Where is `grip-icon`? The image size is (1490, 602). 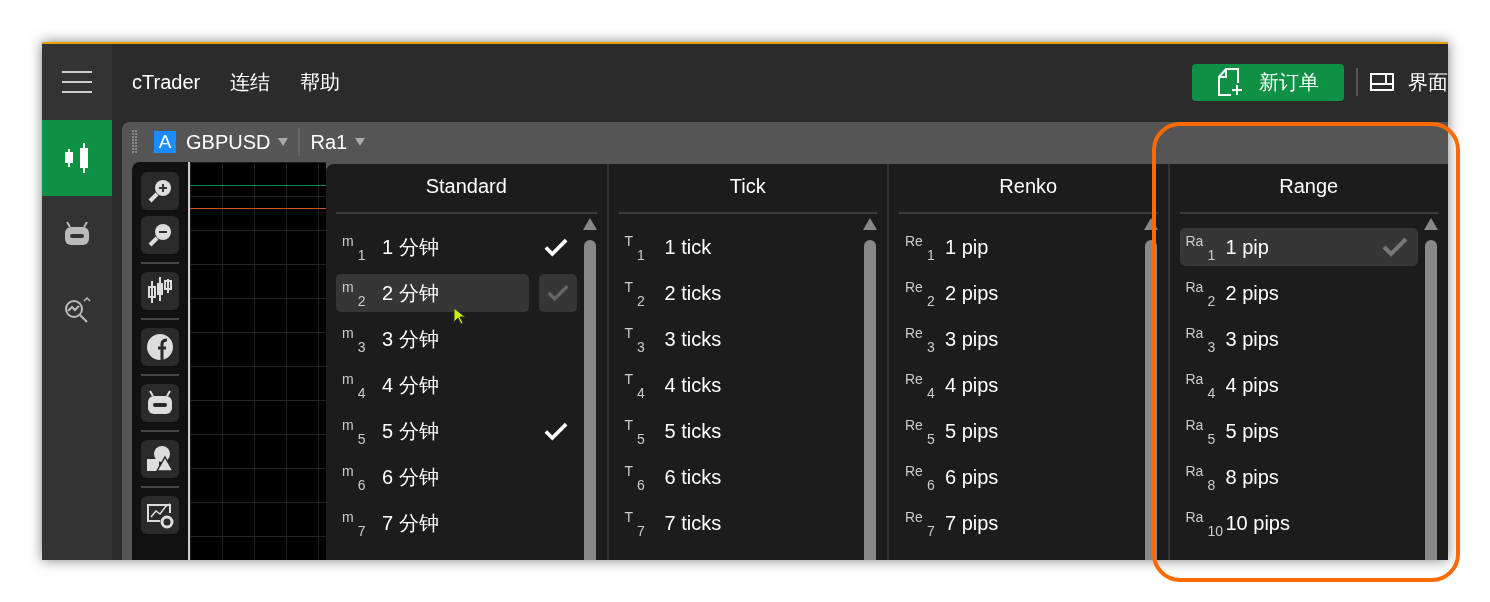 grip-icon is located at coordinates (135, 142).